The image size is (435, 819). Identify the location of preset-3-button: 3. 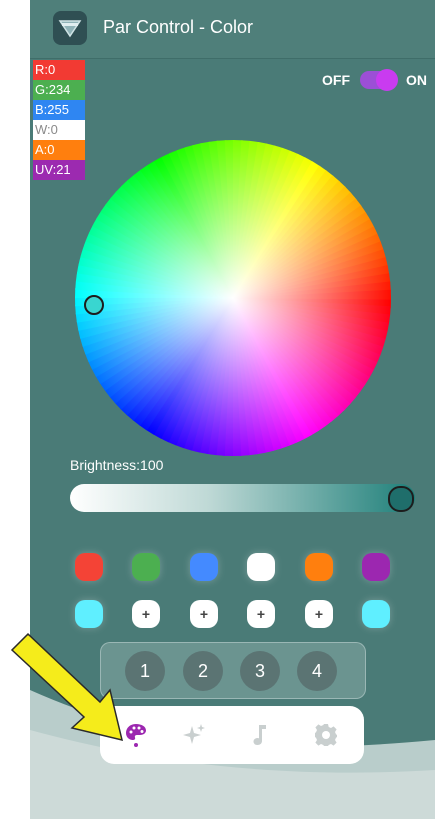
(260, 671).